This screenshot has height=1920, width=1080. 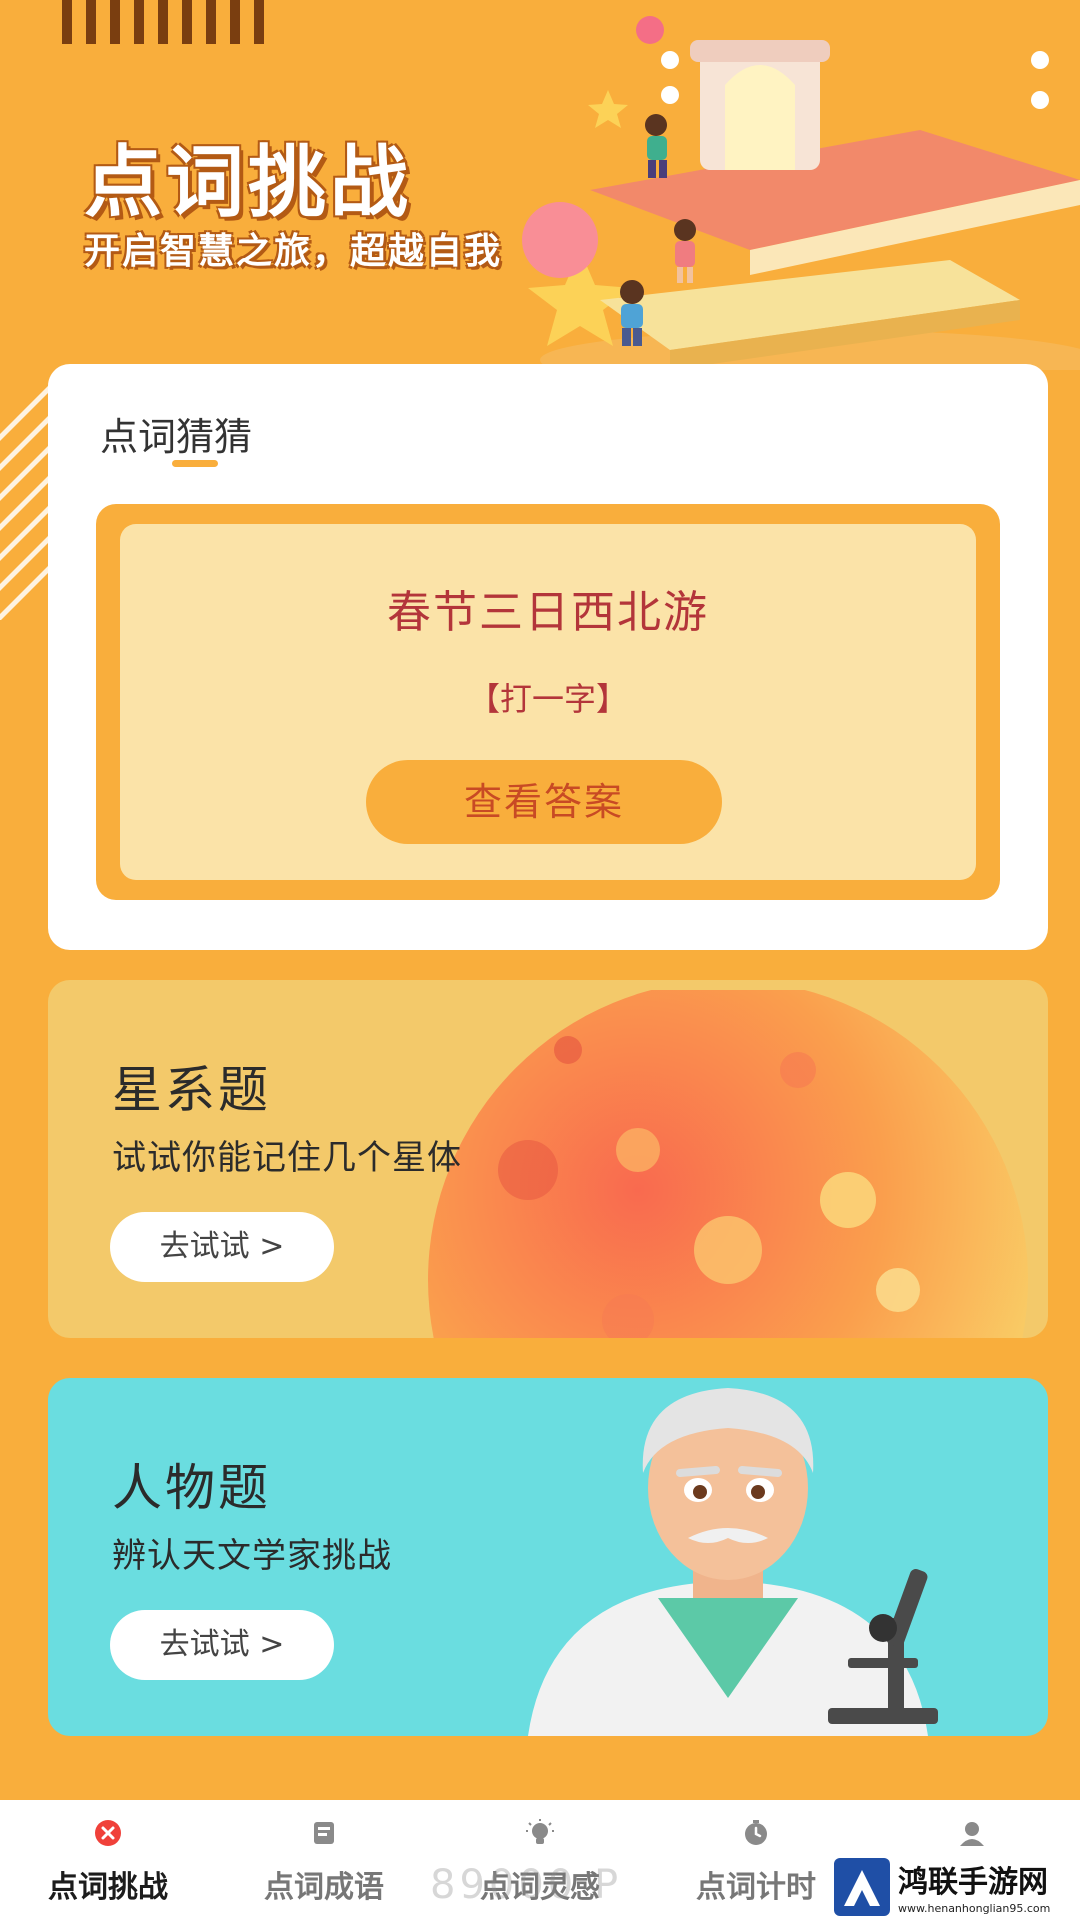 I want to click on close-circle-icon, so click(x=108, y=1833).